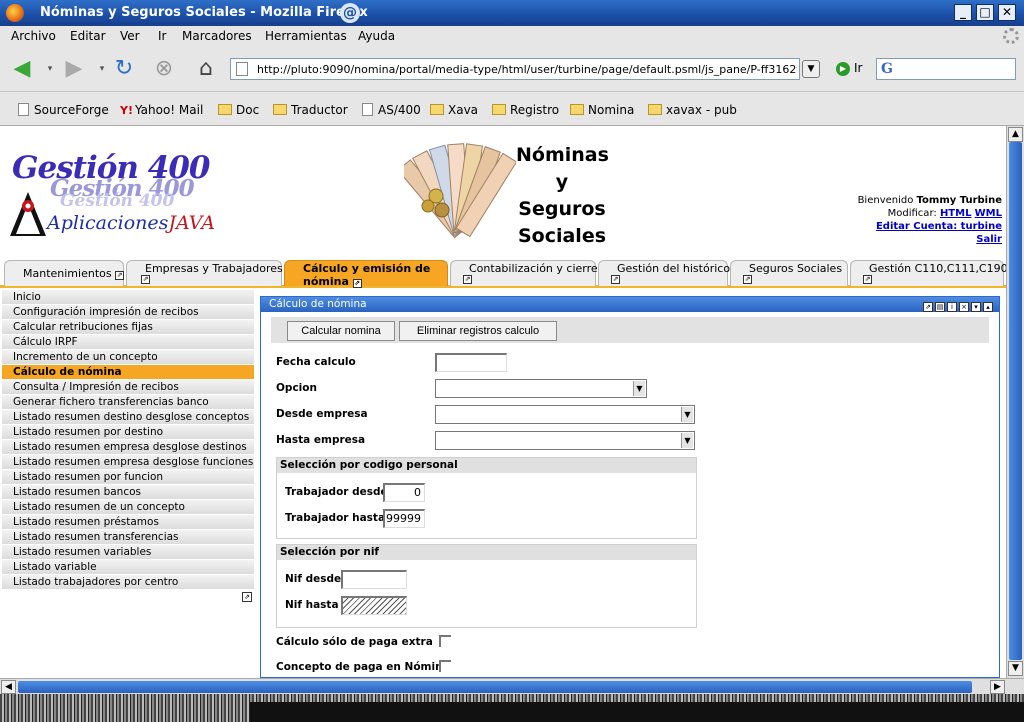  I want to click on menu-editar: Editar, so click(88, 36).